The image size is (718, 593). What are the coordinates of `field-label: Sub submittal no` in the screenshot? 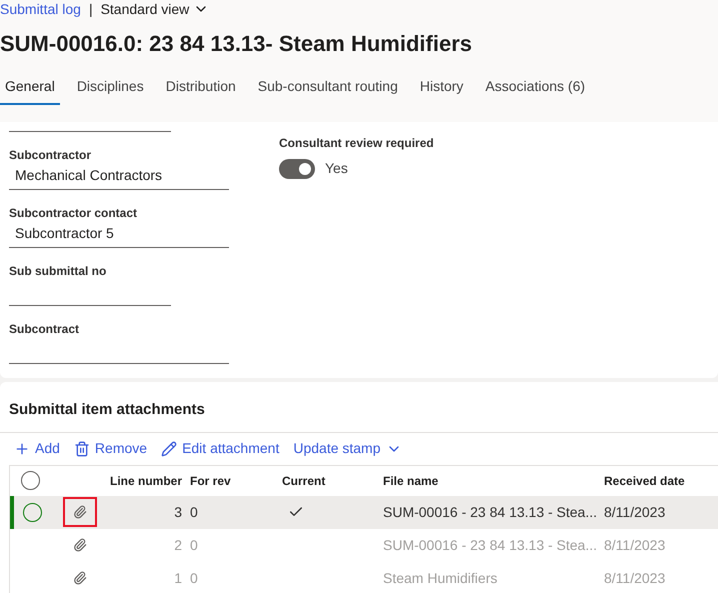 It's located at (58, 270).